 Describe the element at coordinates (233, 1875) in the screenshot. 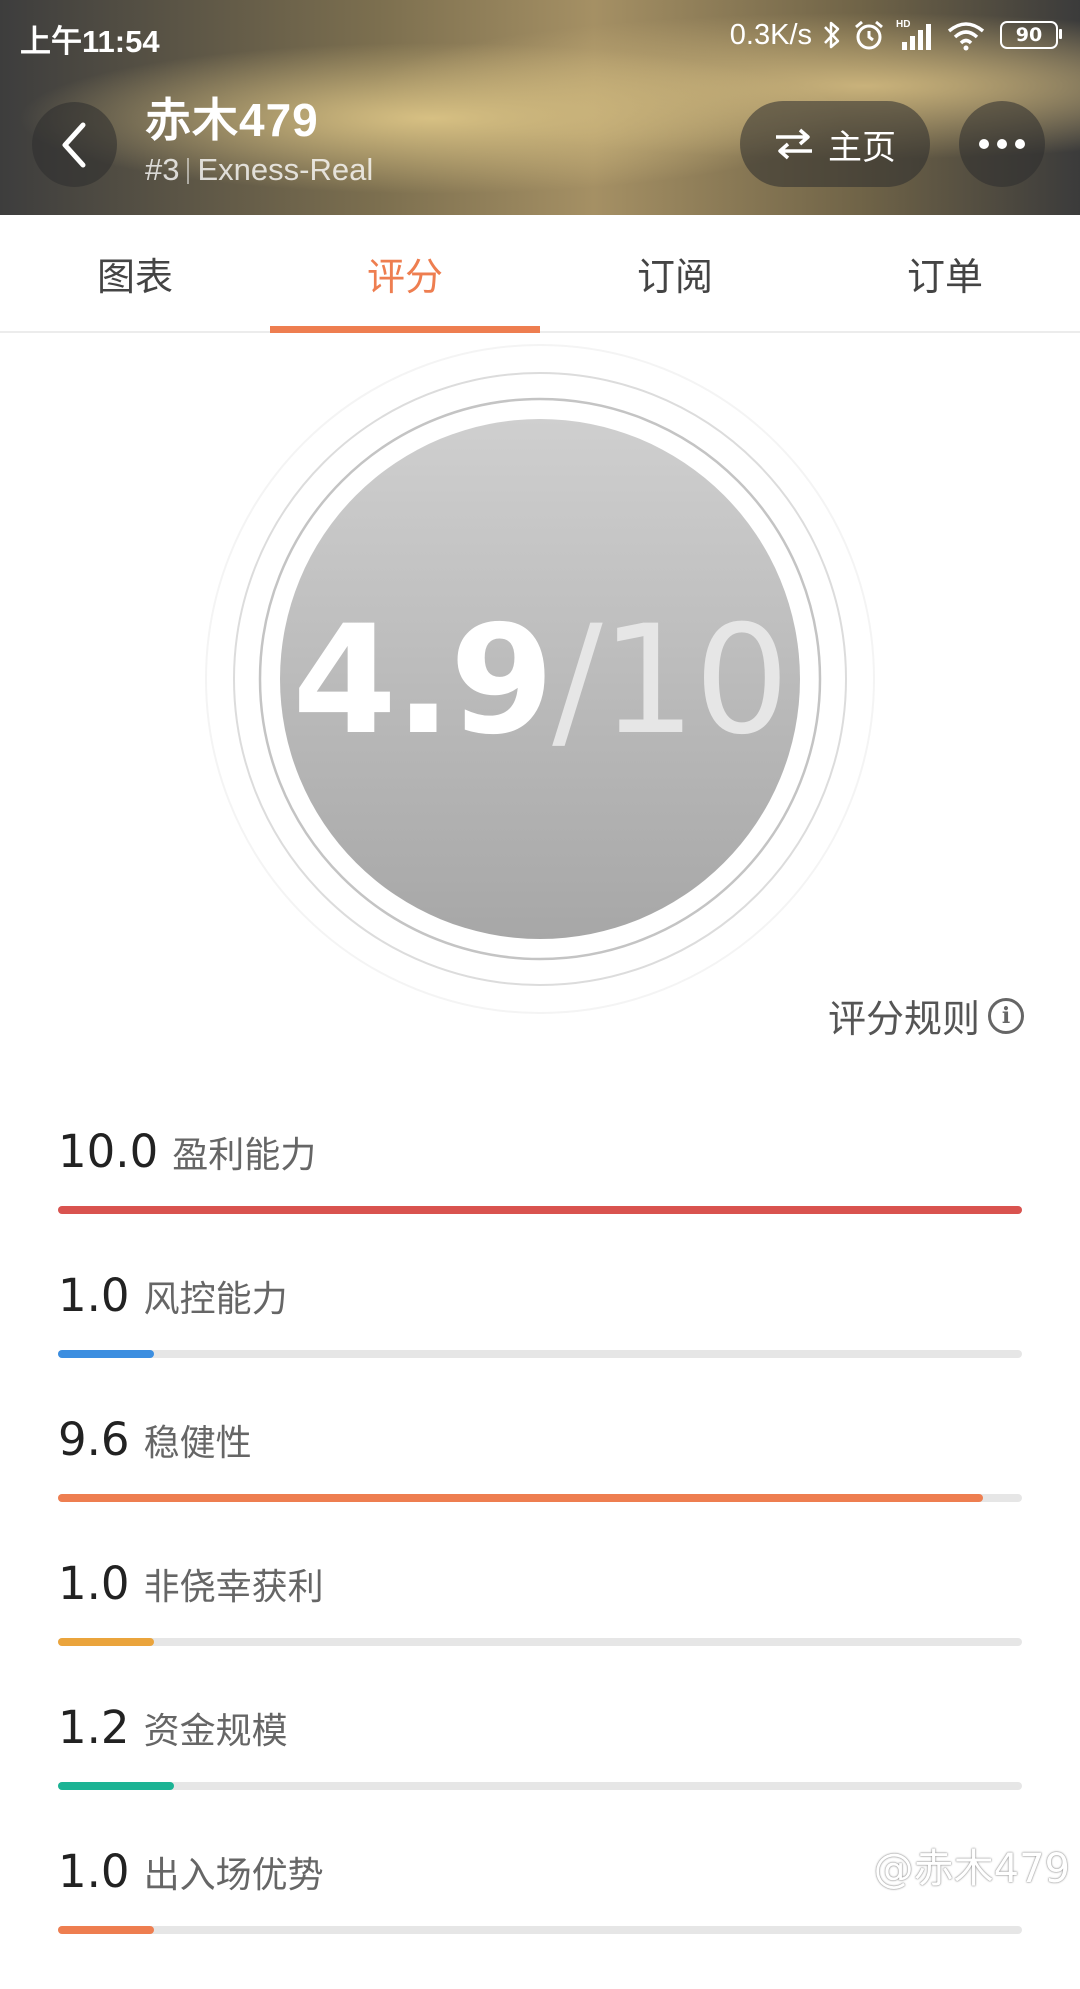

I see `metric-label: 出入场优势` at that location.